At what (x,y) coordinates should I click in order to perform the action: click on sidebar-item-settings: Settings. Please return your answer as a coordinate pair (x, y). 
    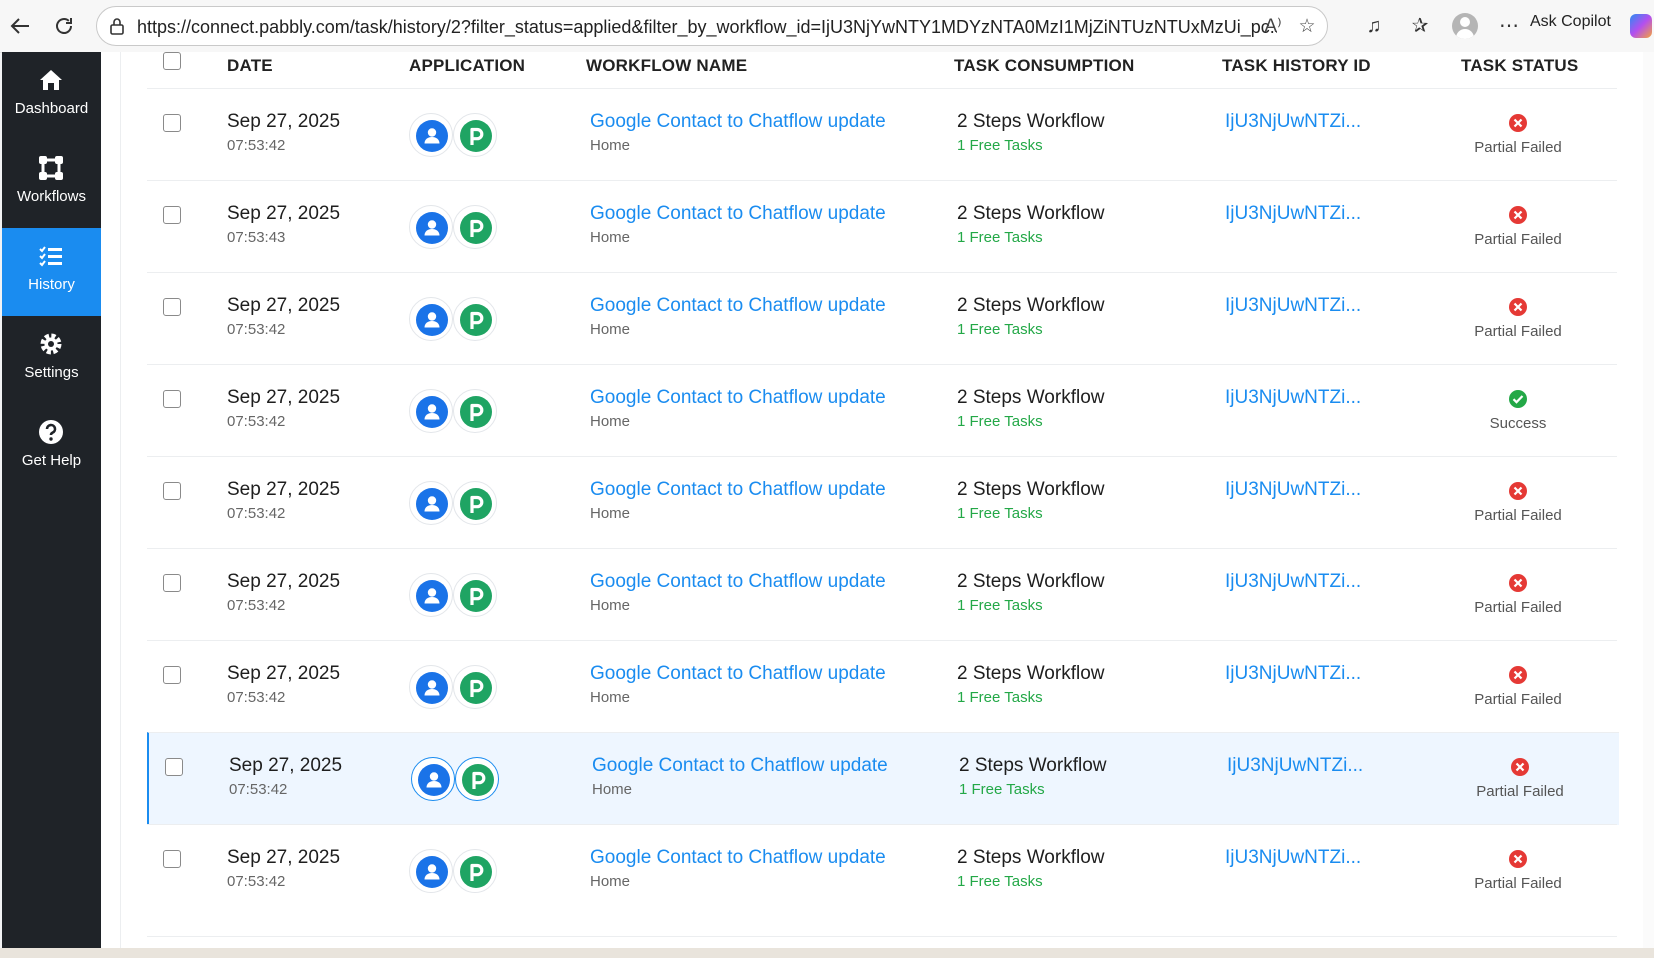
    Looking at the image, I should click on (51, 360).